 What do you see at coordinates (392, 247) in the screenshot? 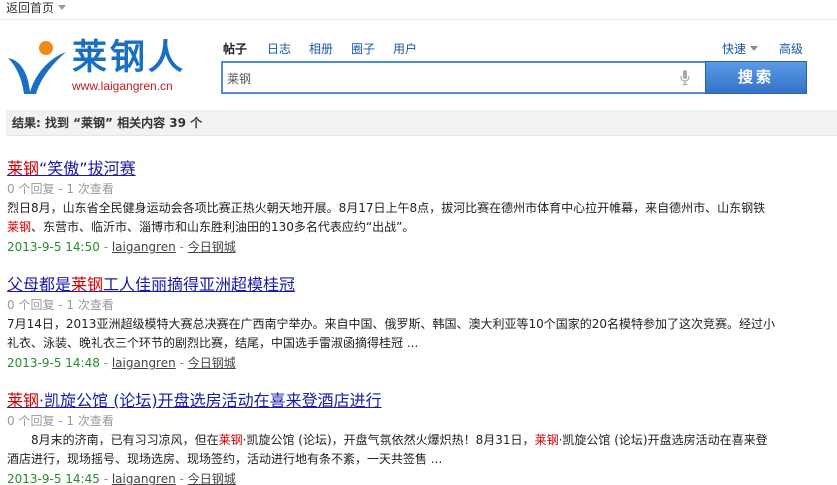
I see `result-footer: 2013-9-5 14:50 - laigangren - 今日钢城` at bounding box center [392, 247].